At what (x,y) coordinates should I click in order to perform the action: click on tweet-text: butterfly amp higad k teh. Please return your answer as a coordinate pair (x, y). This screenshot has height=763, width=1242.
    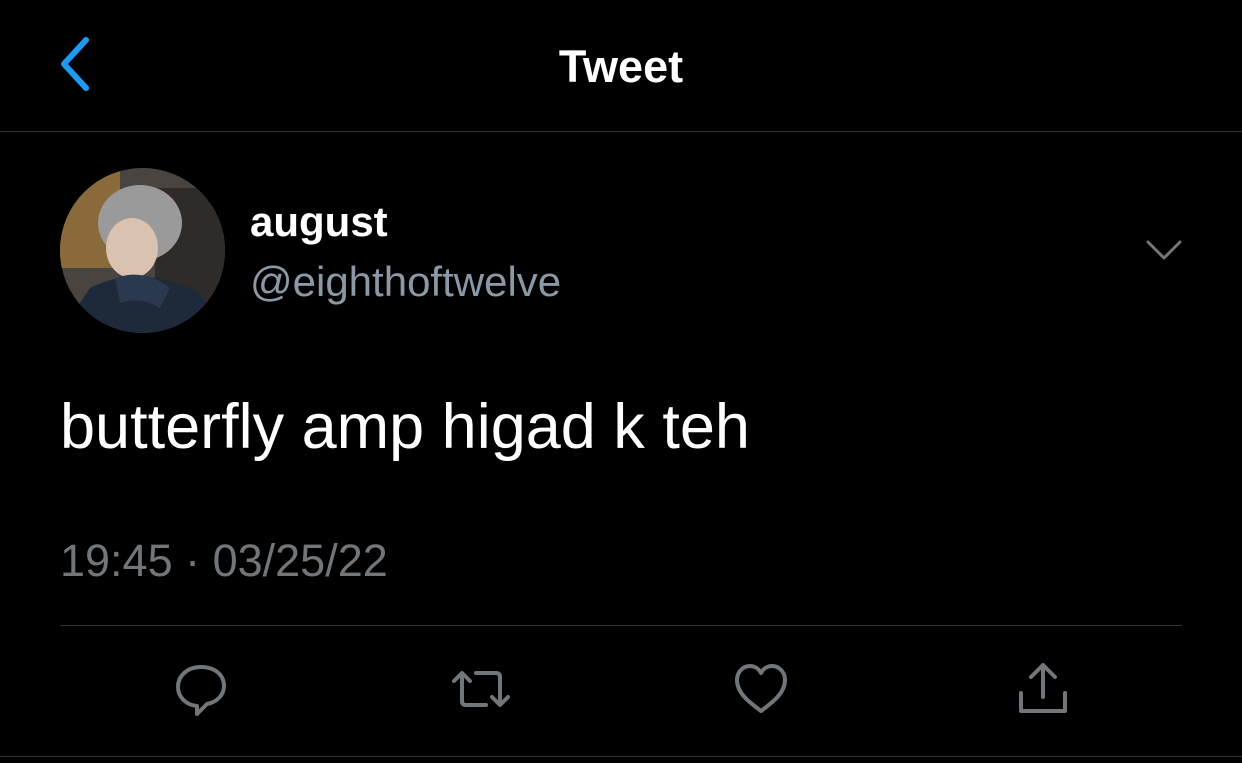
    Looking at the image, I should click on (405, 427).